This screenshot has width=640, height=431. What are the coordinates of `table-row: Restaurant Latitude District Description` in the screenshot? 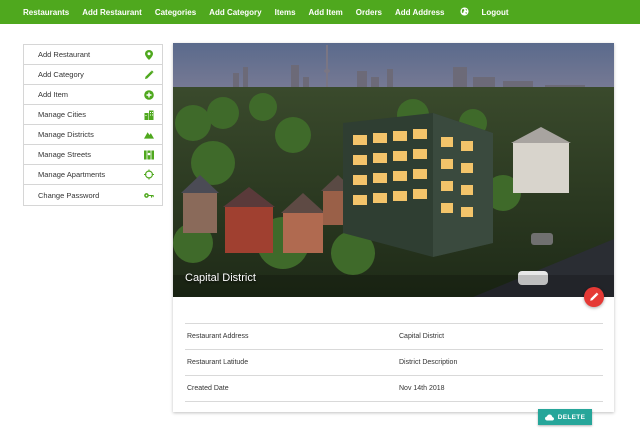 It's located at (394, 363).